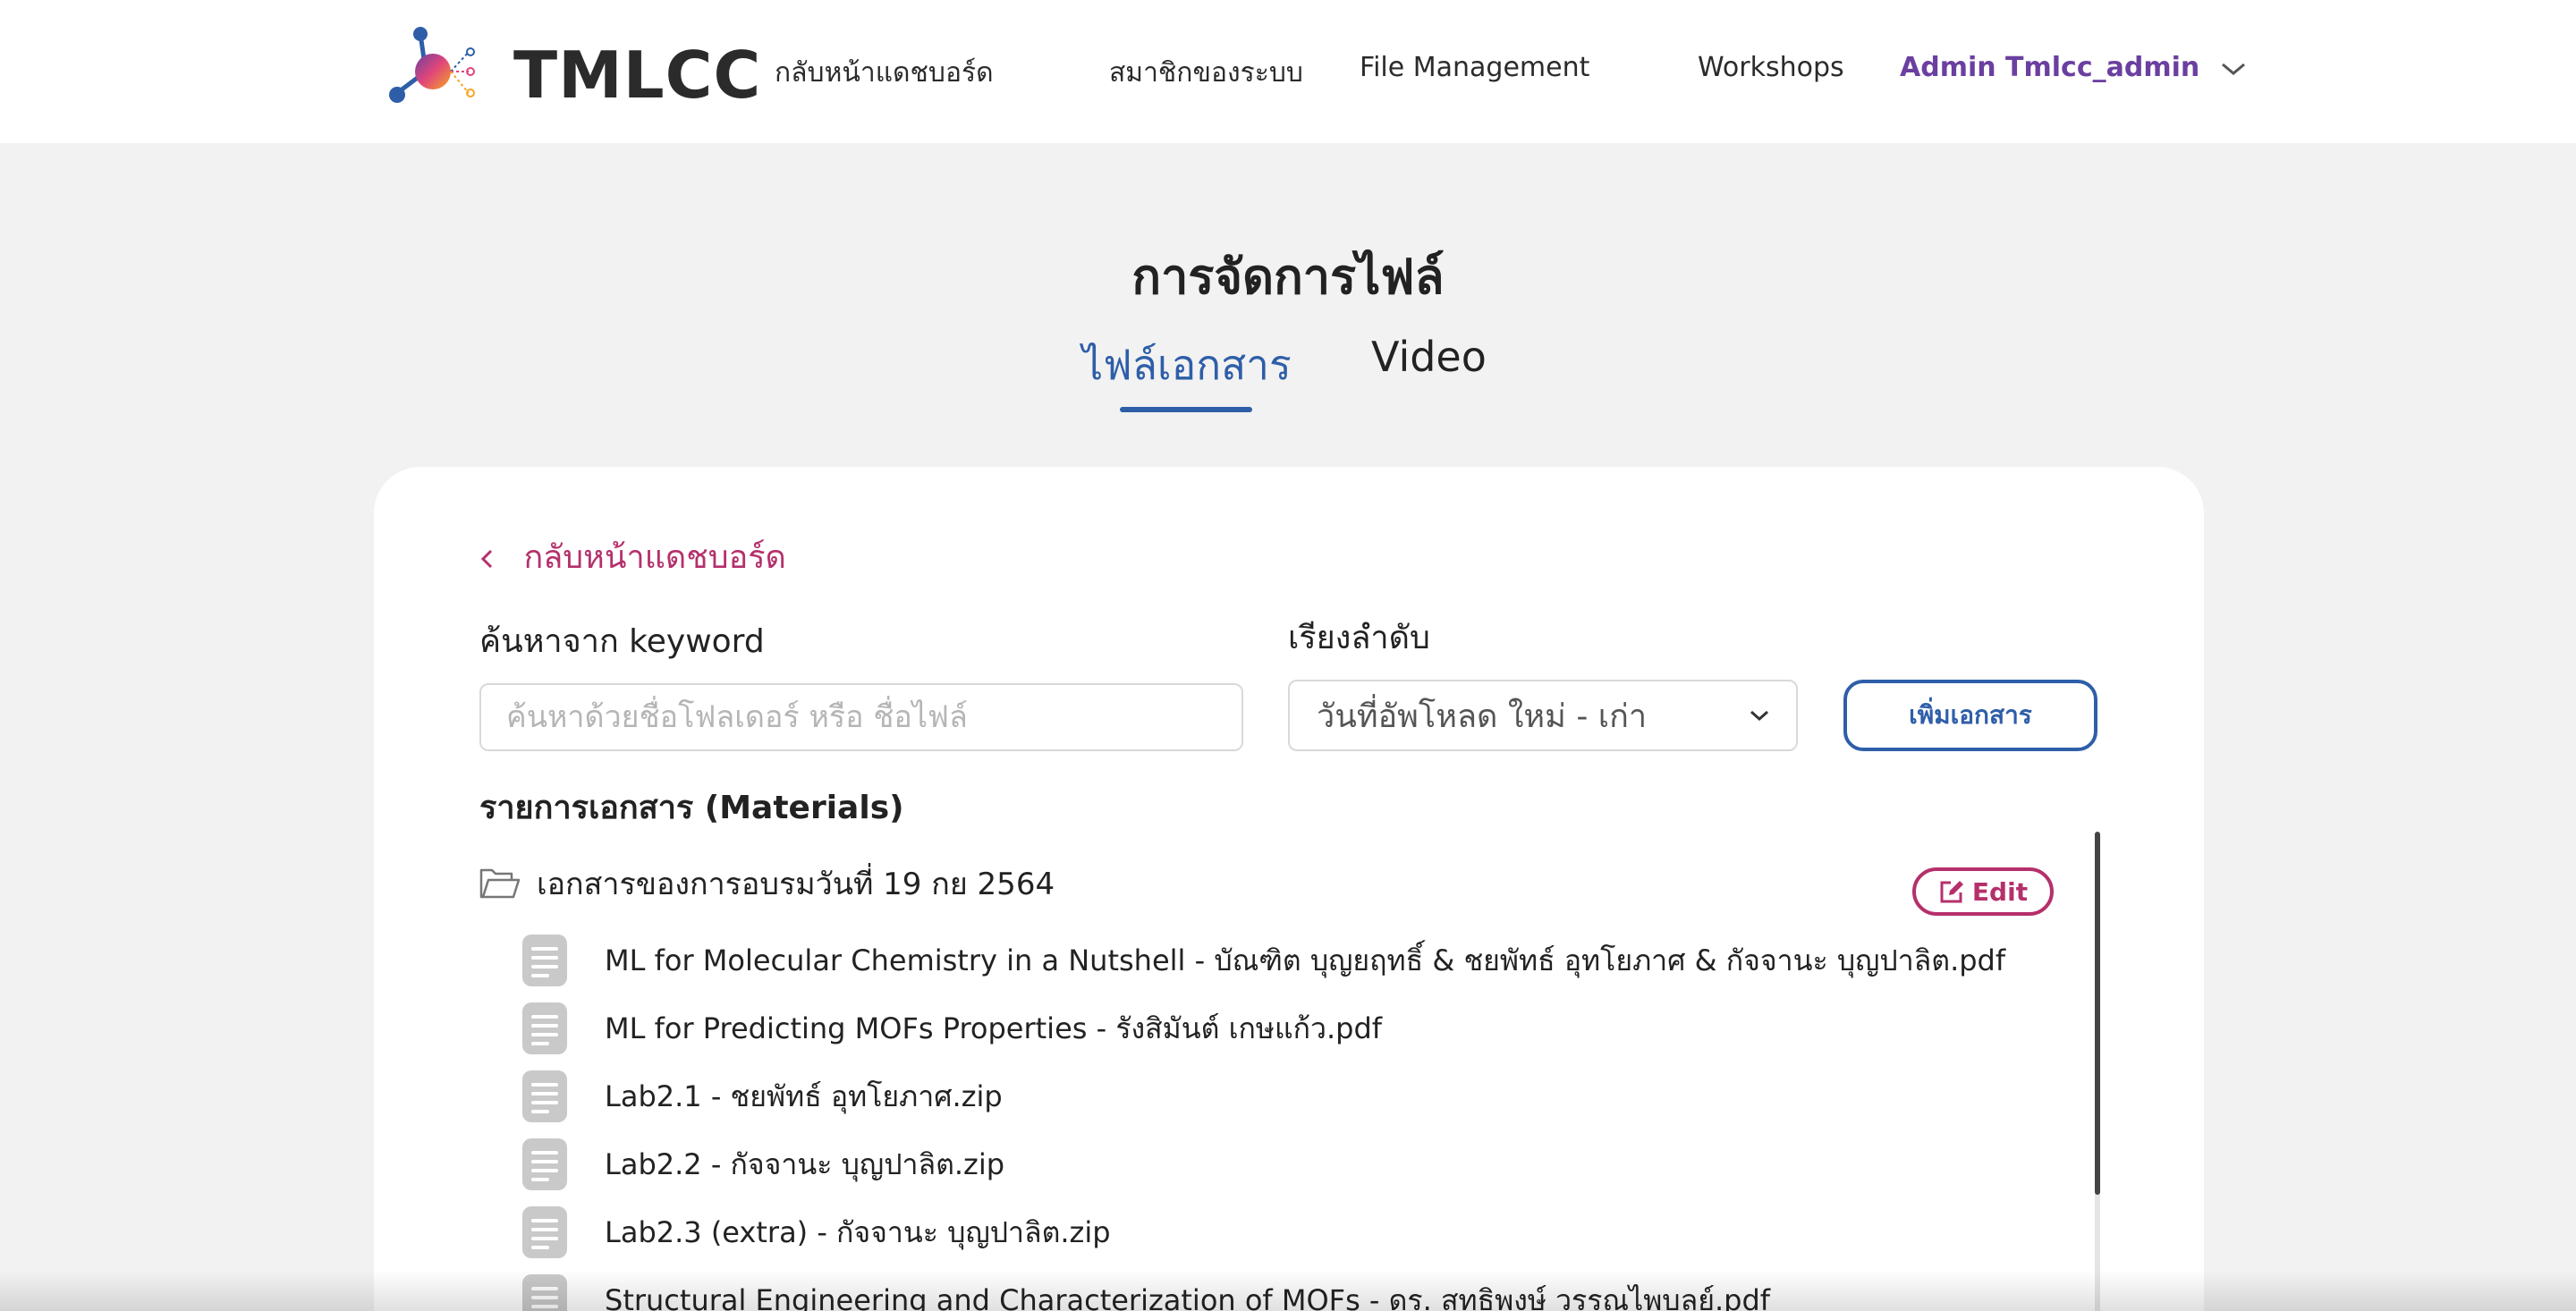 The height and width of the screenshot is (1311, 2576). Describe the element at coordinates (1359, 638) in the screenshot. I see `sort-label: เรียงลำดับ` at that location.